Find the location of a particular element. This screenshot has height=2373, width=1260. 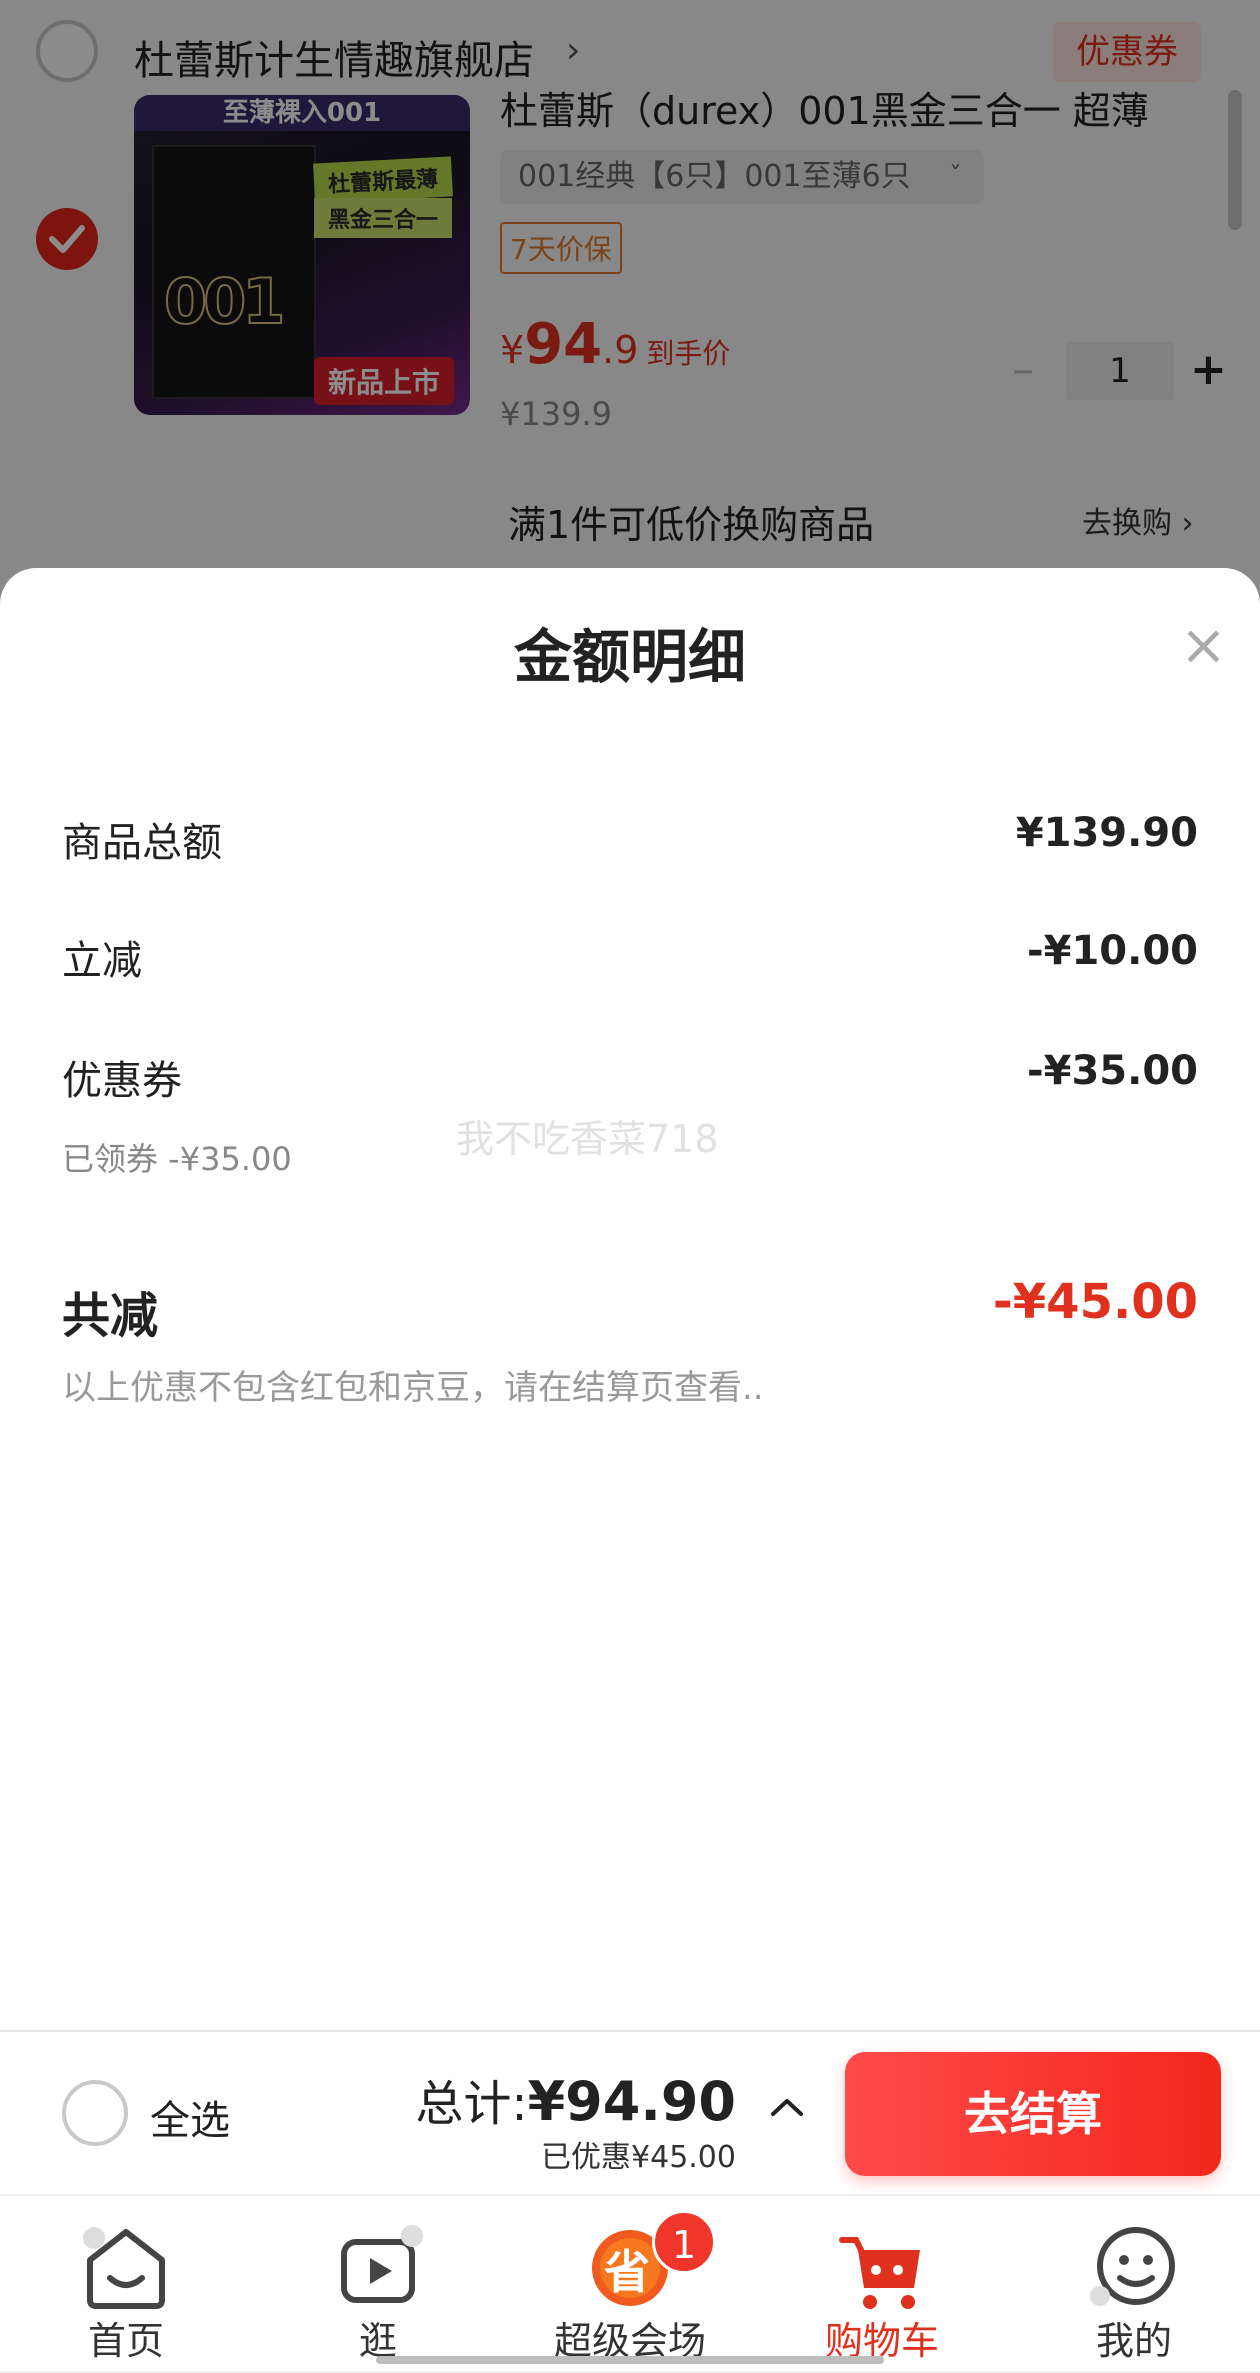

total-discount-value: -¥45.00 is located at coordinates (1095, 1302).